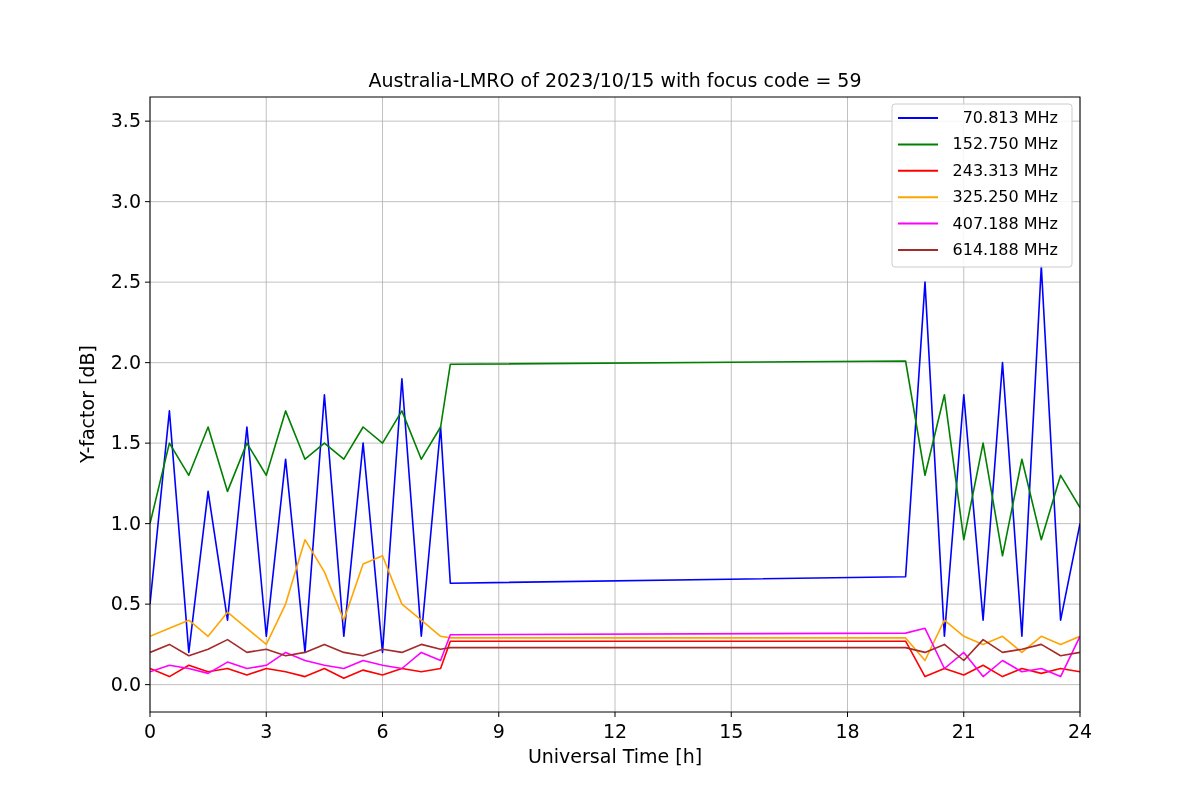 The height and width of the screenshot is (800, 1200). I want to click on x-tick-label: 0, so click(150, 731).